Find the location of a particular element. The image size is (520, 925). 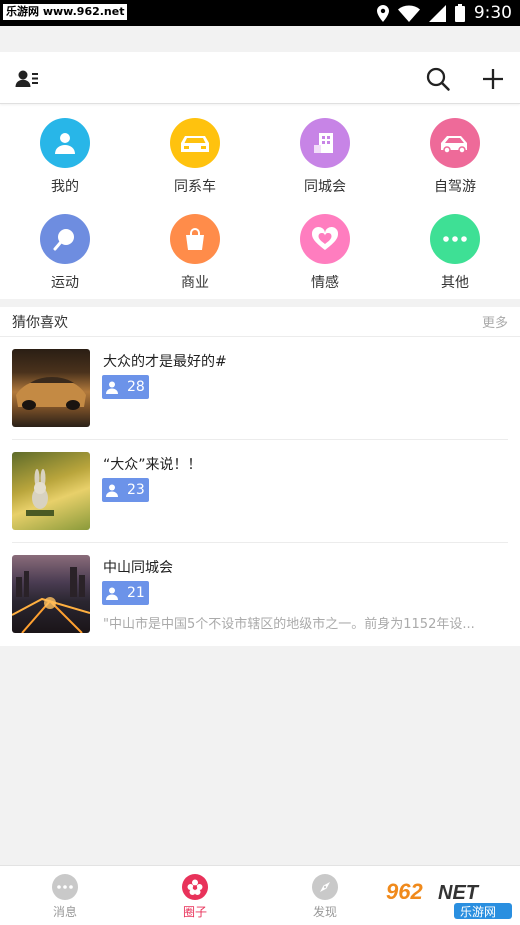

category-business: 商业 is located at coordinates (195, 262).